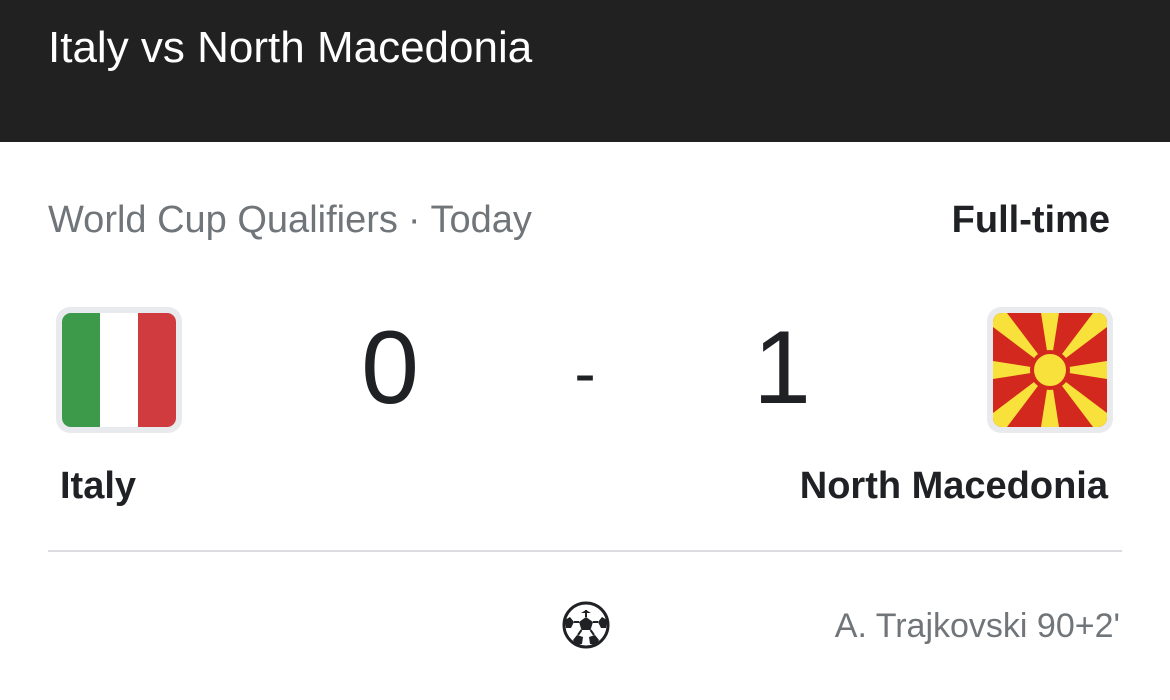  Describe the element at coordinates (481, 220) in the screenshot. I see `match-date: Today` at that location.